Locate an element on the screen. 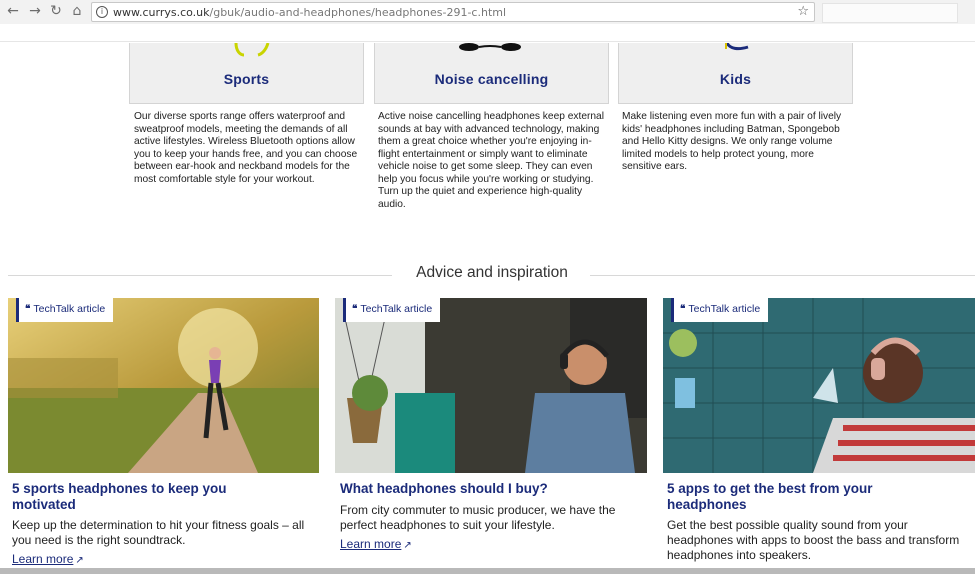 The height and width of the screenshot is (574, 975). man-headphones-photo is located at coordinates (491, 385).